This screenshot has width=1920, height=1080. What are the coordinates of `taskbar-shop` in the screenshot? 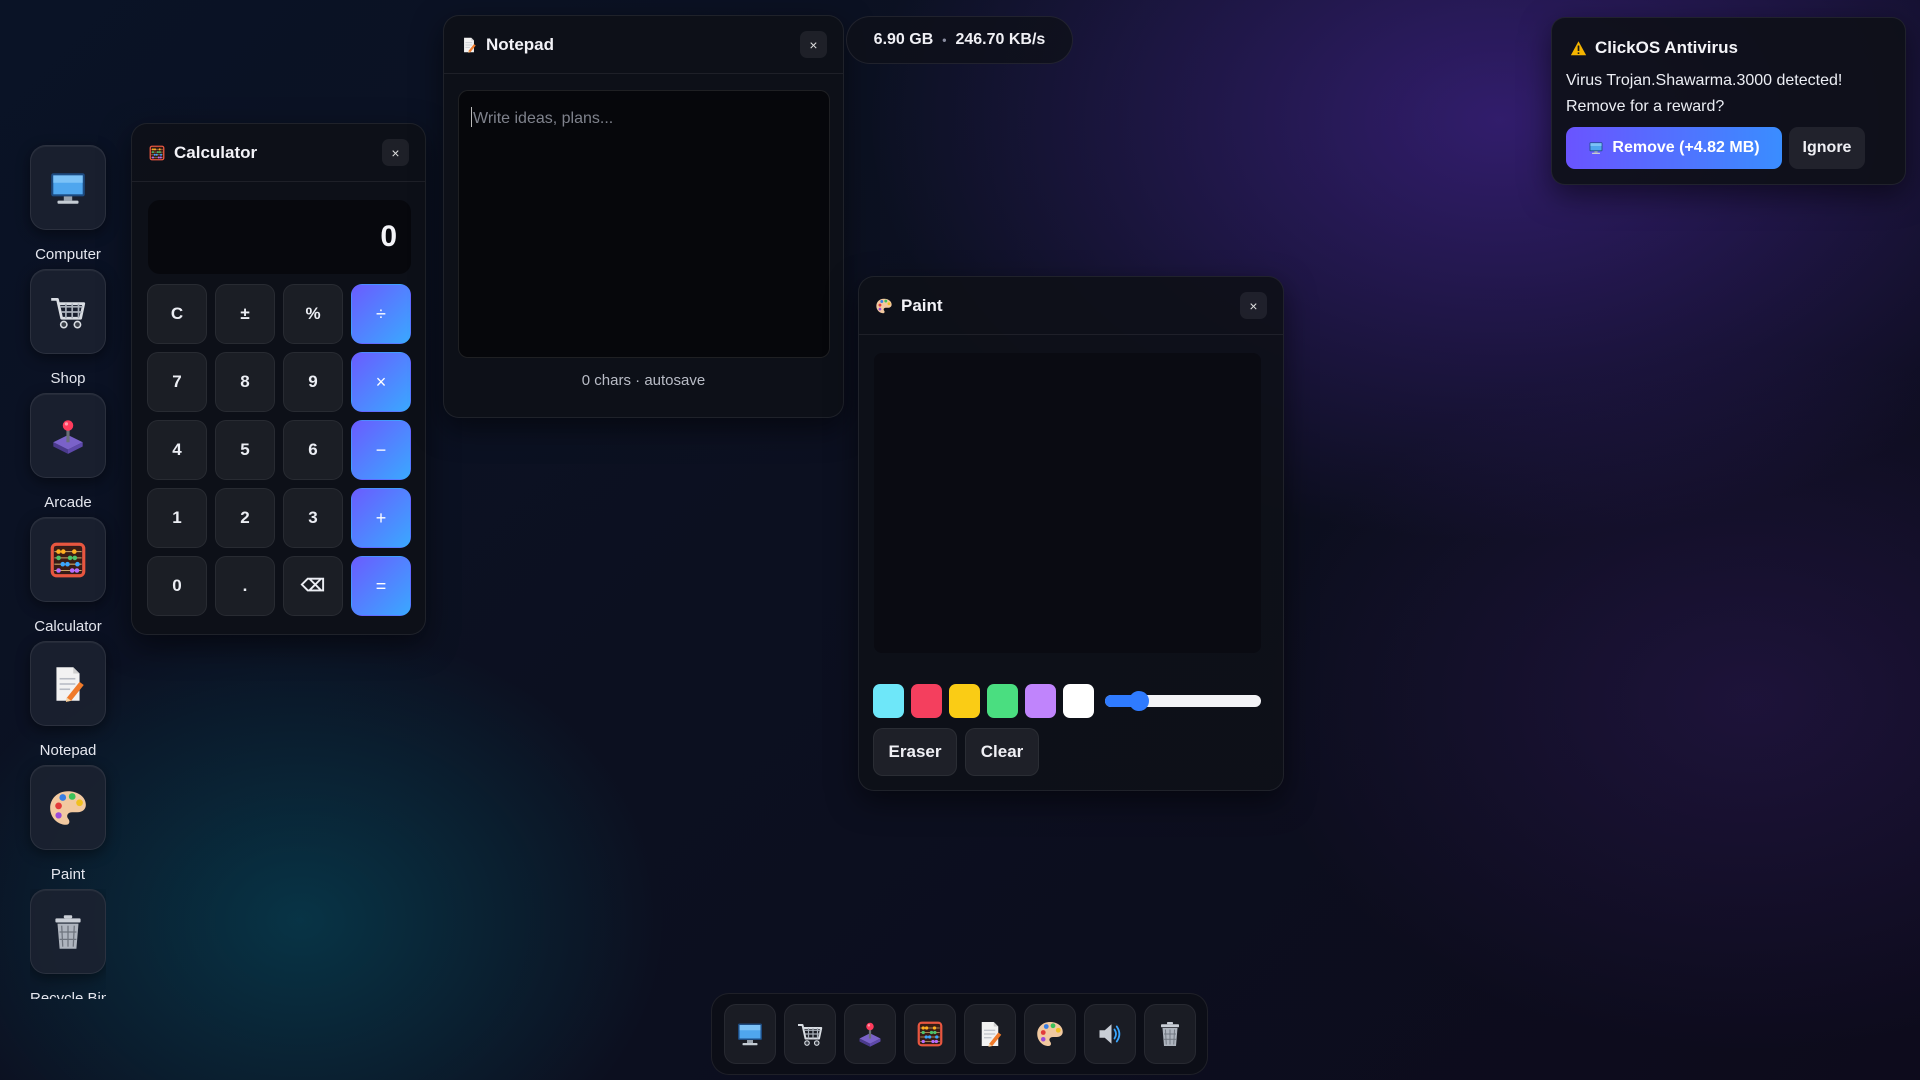 It's located at (809, 1034).